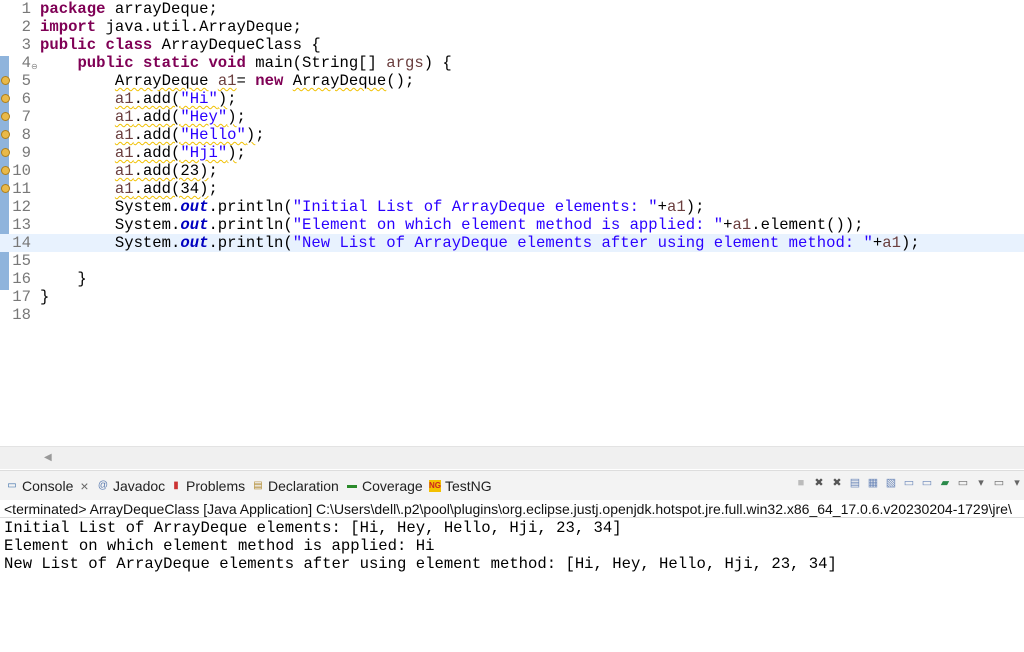 Image resolution: width=1024 pixels, height=652 pixels. Describe the element at coordinates (161, 63) in the screenshot. I see `code-token: public static void` at that location.